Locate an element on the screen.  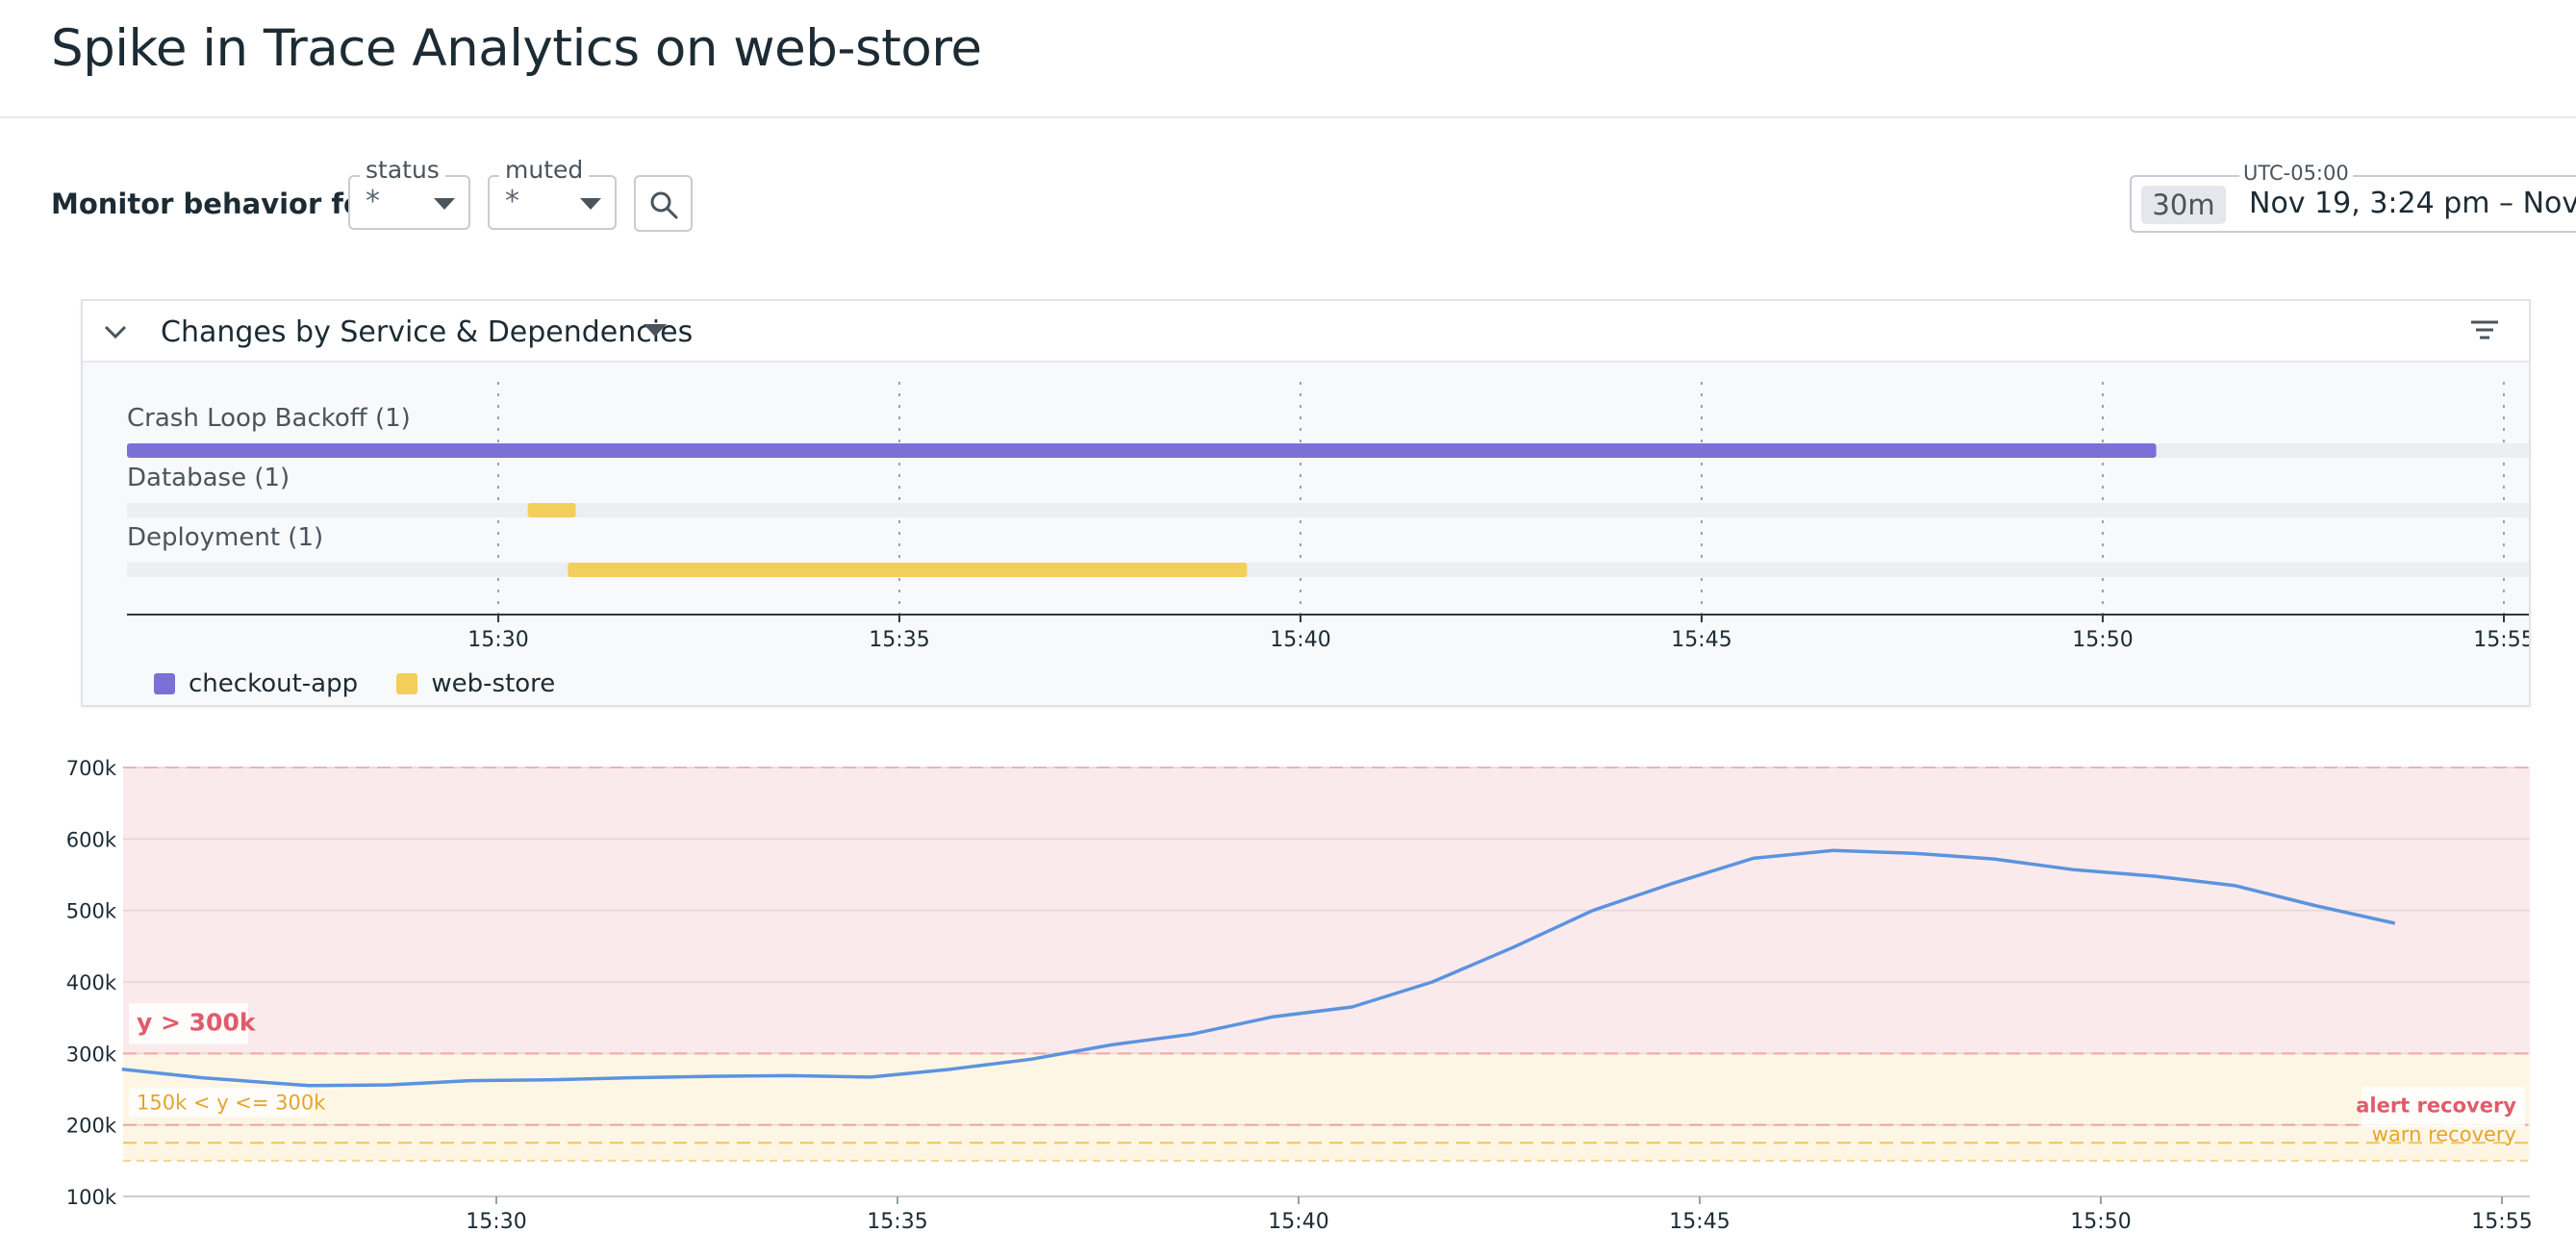
y-tick-label: 100k is located at coordinates (91, 1197).